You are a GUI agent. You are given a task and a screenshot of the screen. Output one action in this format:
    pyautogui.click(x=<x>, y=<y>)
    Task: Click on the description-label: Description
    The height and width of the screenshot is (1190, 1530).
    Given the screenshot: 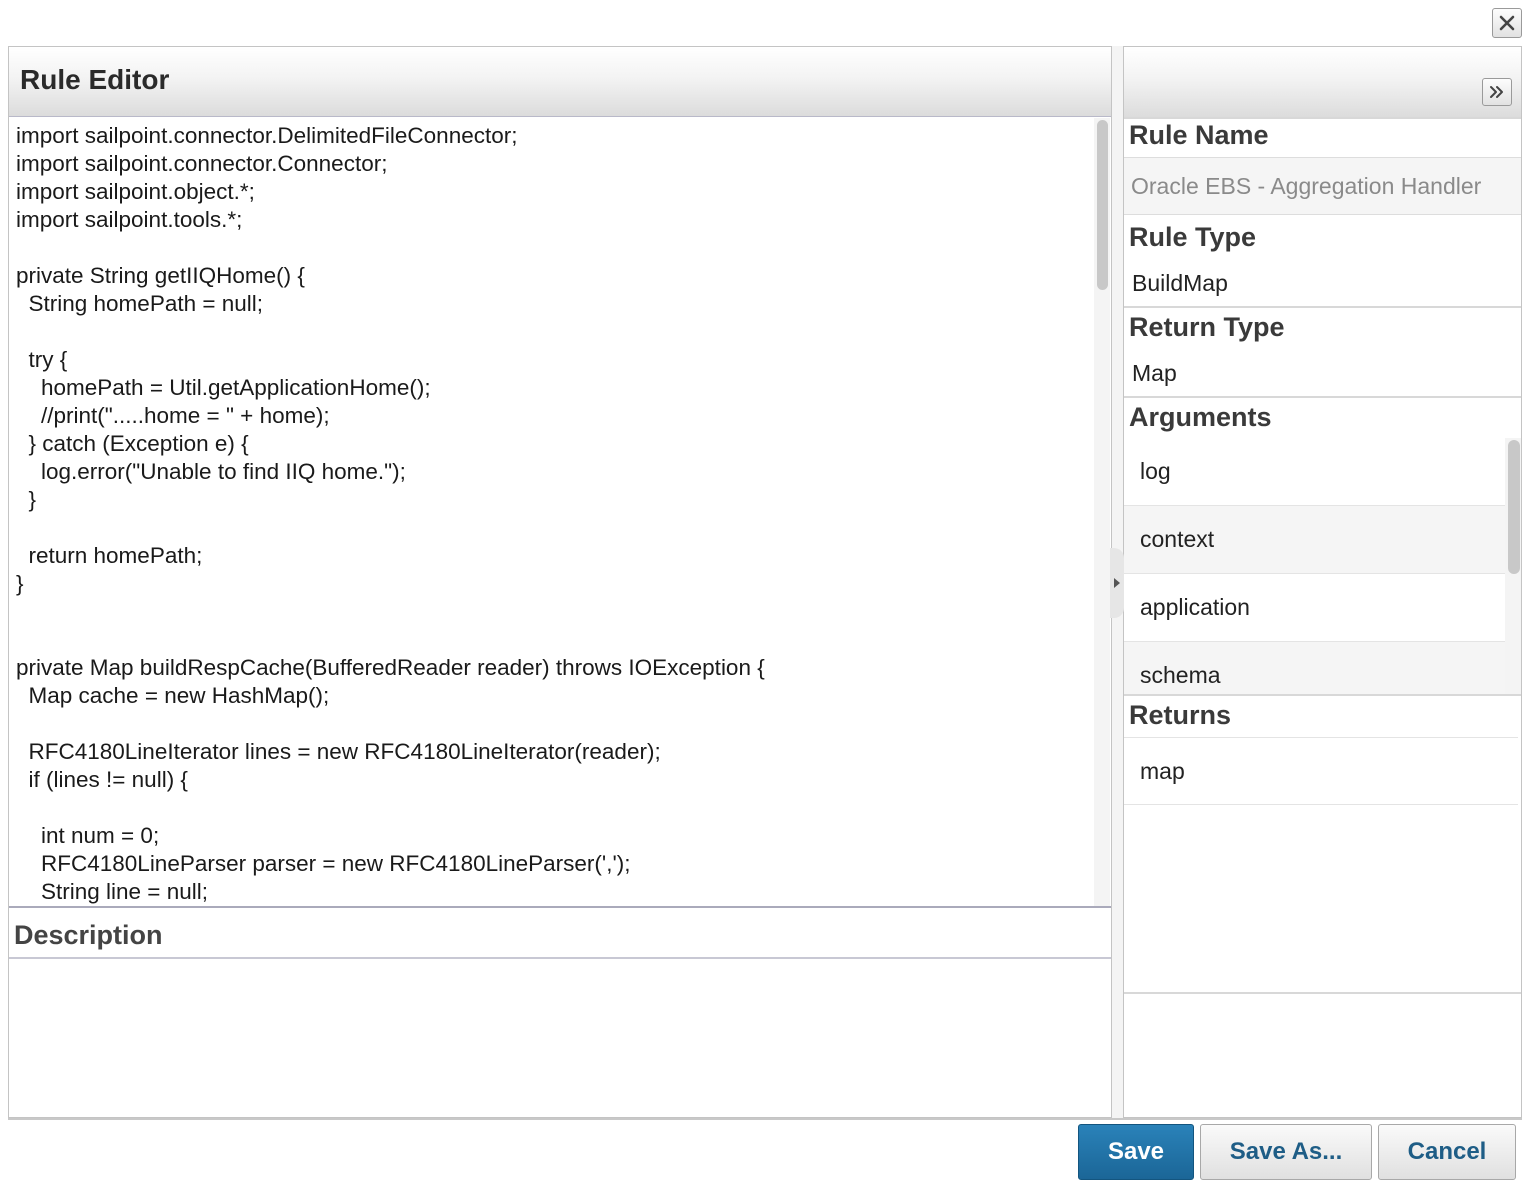 What is the action you would take?
    pyautogui.click(x=88, y=935)
    